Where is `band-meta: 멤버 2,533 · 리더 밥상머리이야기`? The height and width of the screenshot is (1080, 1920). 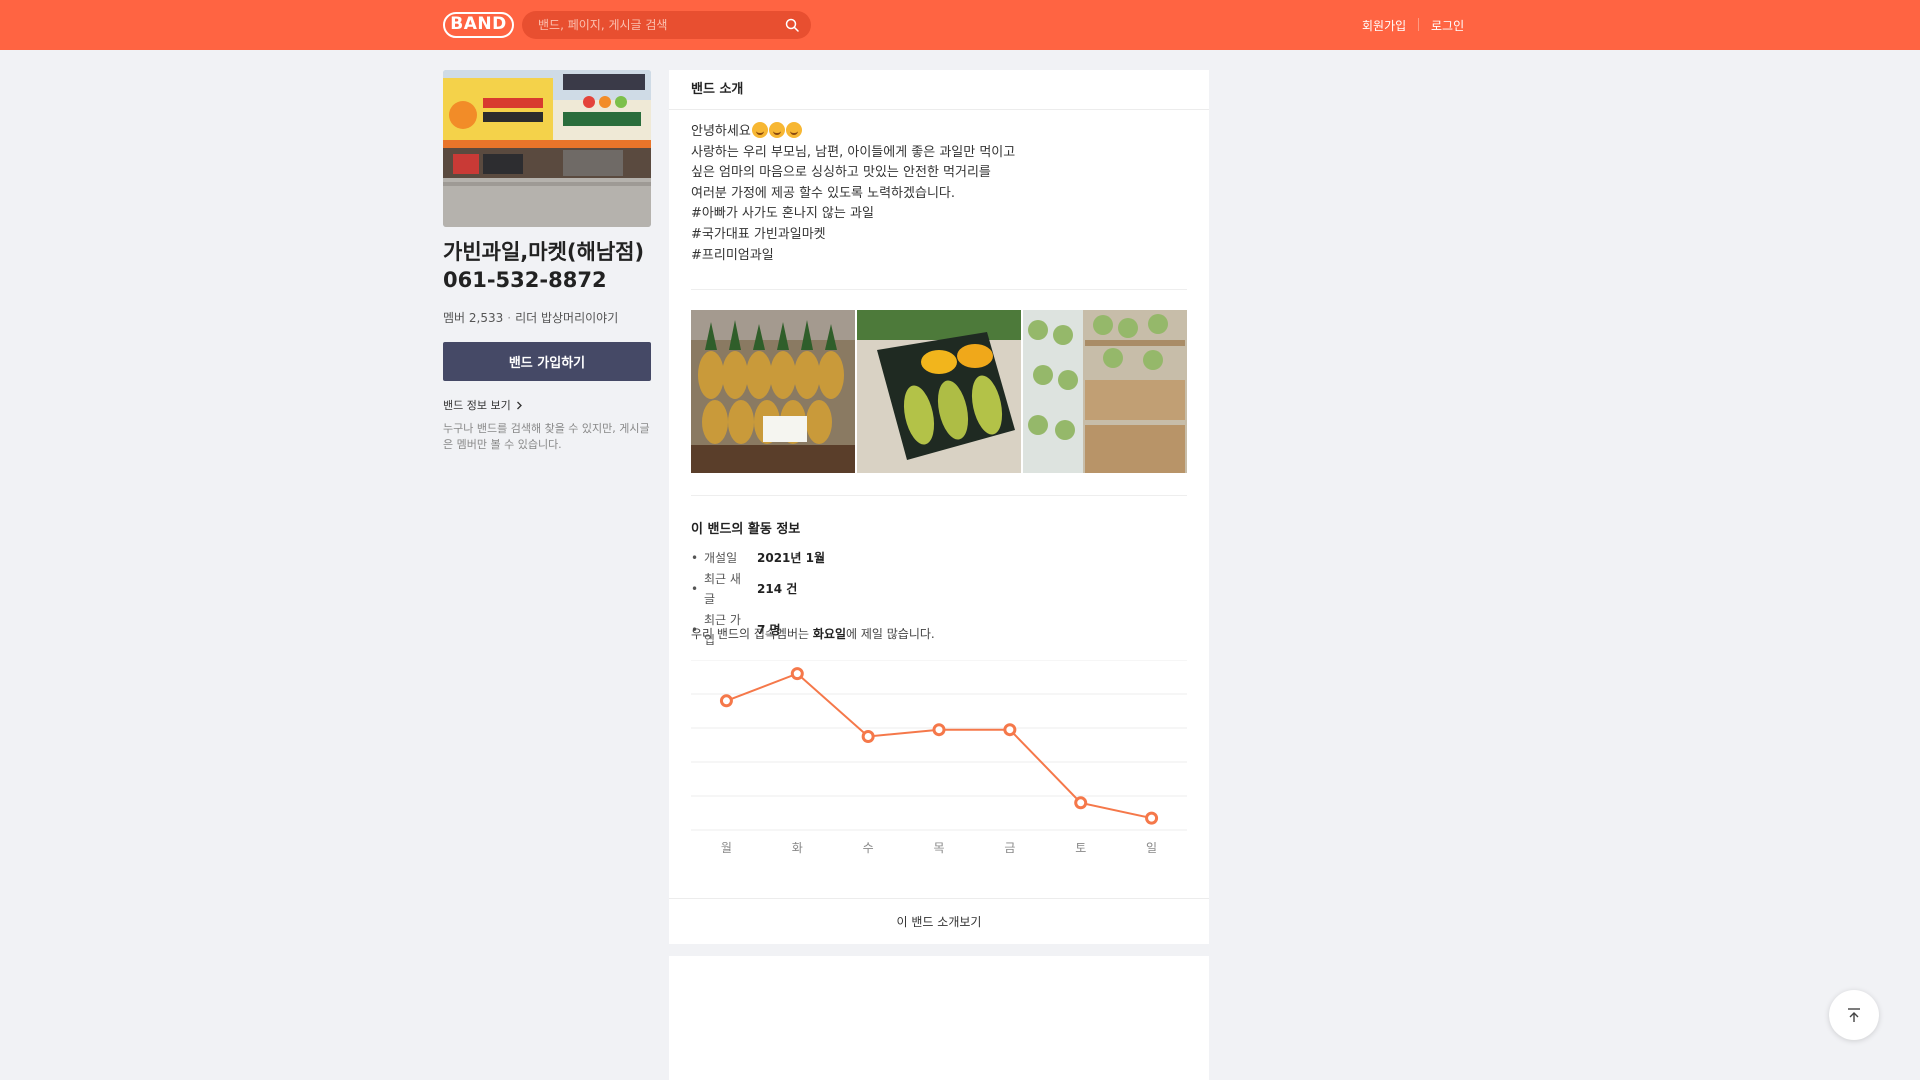
band-meta: 멤버 2,533 · 리더 밥상머리이야기 is located at coordinates (530, 317).